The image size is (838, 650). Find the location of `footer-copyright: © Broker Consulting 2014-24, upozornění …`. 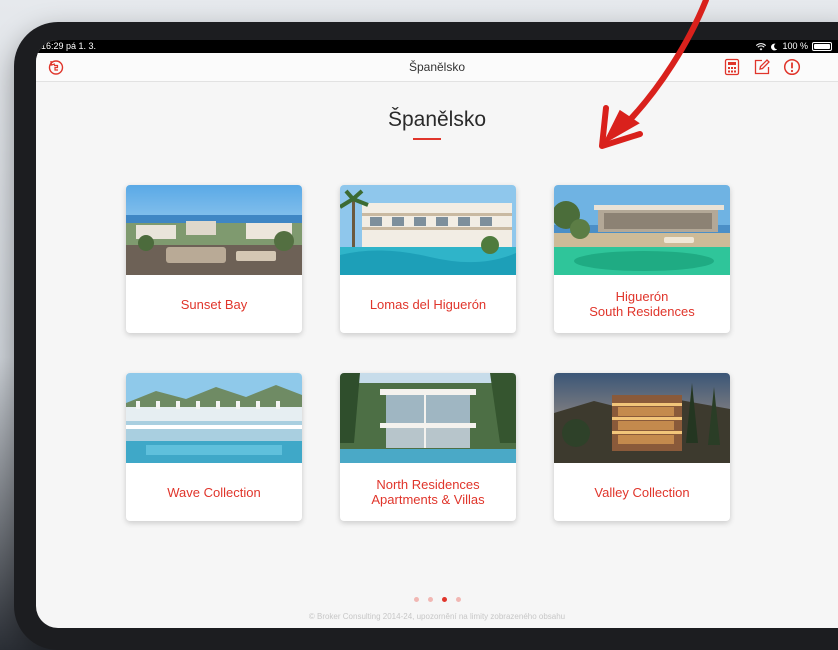

footer-copyright: © Broker Consulting 2014-24, upozornění … is located at coordinates (437, 616).